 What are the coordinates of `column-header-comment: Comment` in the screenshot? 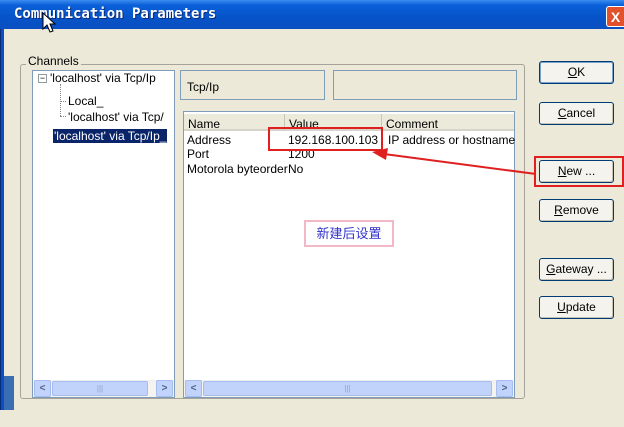 It's located at (448, 122).